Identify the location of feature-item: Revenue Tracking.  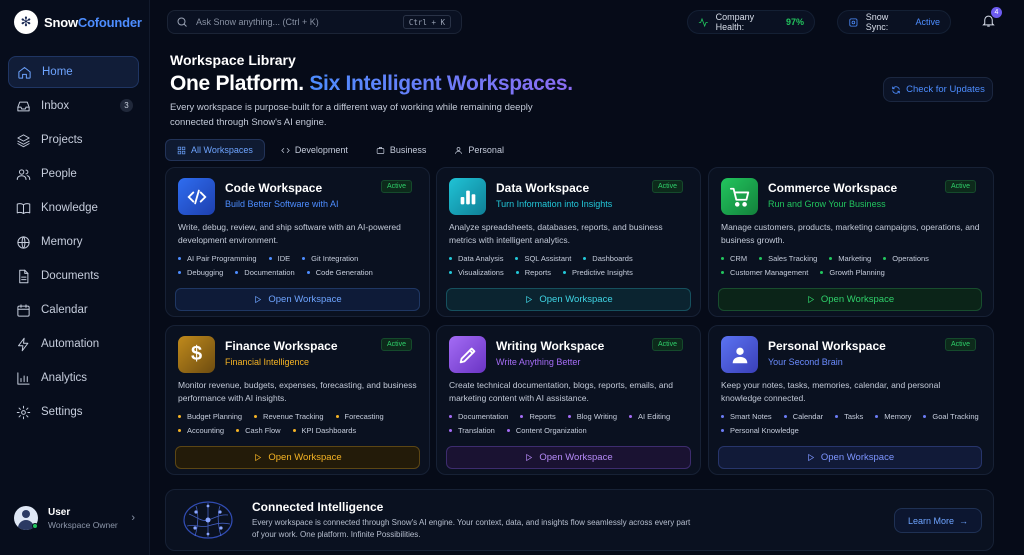
(288, 416).